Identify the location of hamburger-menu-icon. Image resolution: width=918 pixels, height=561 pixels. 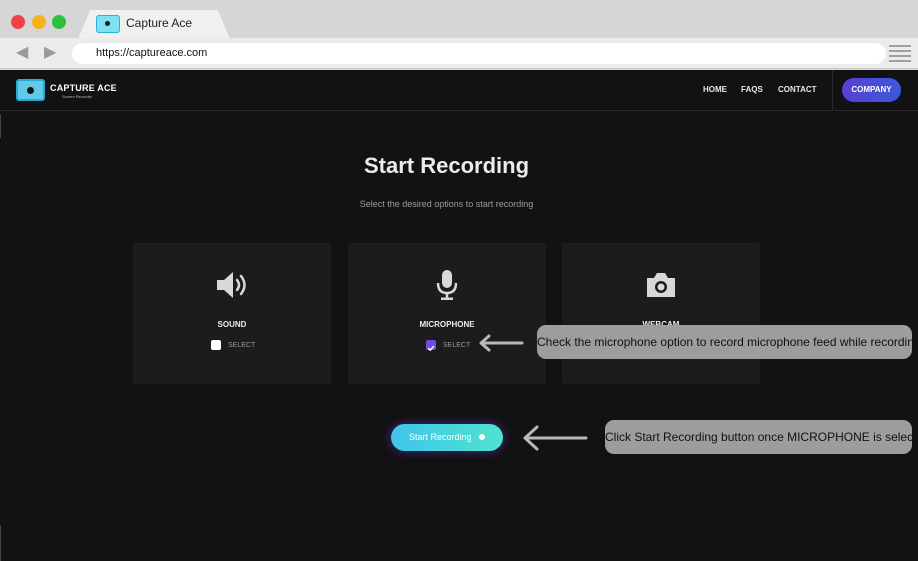
(900, 54).